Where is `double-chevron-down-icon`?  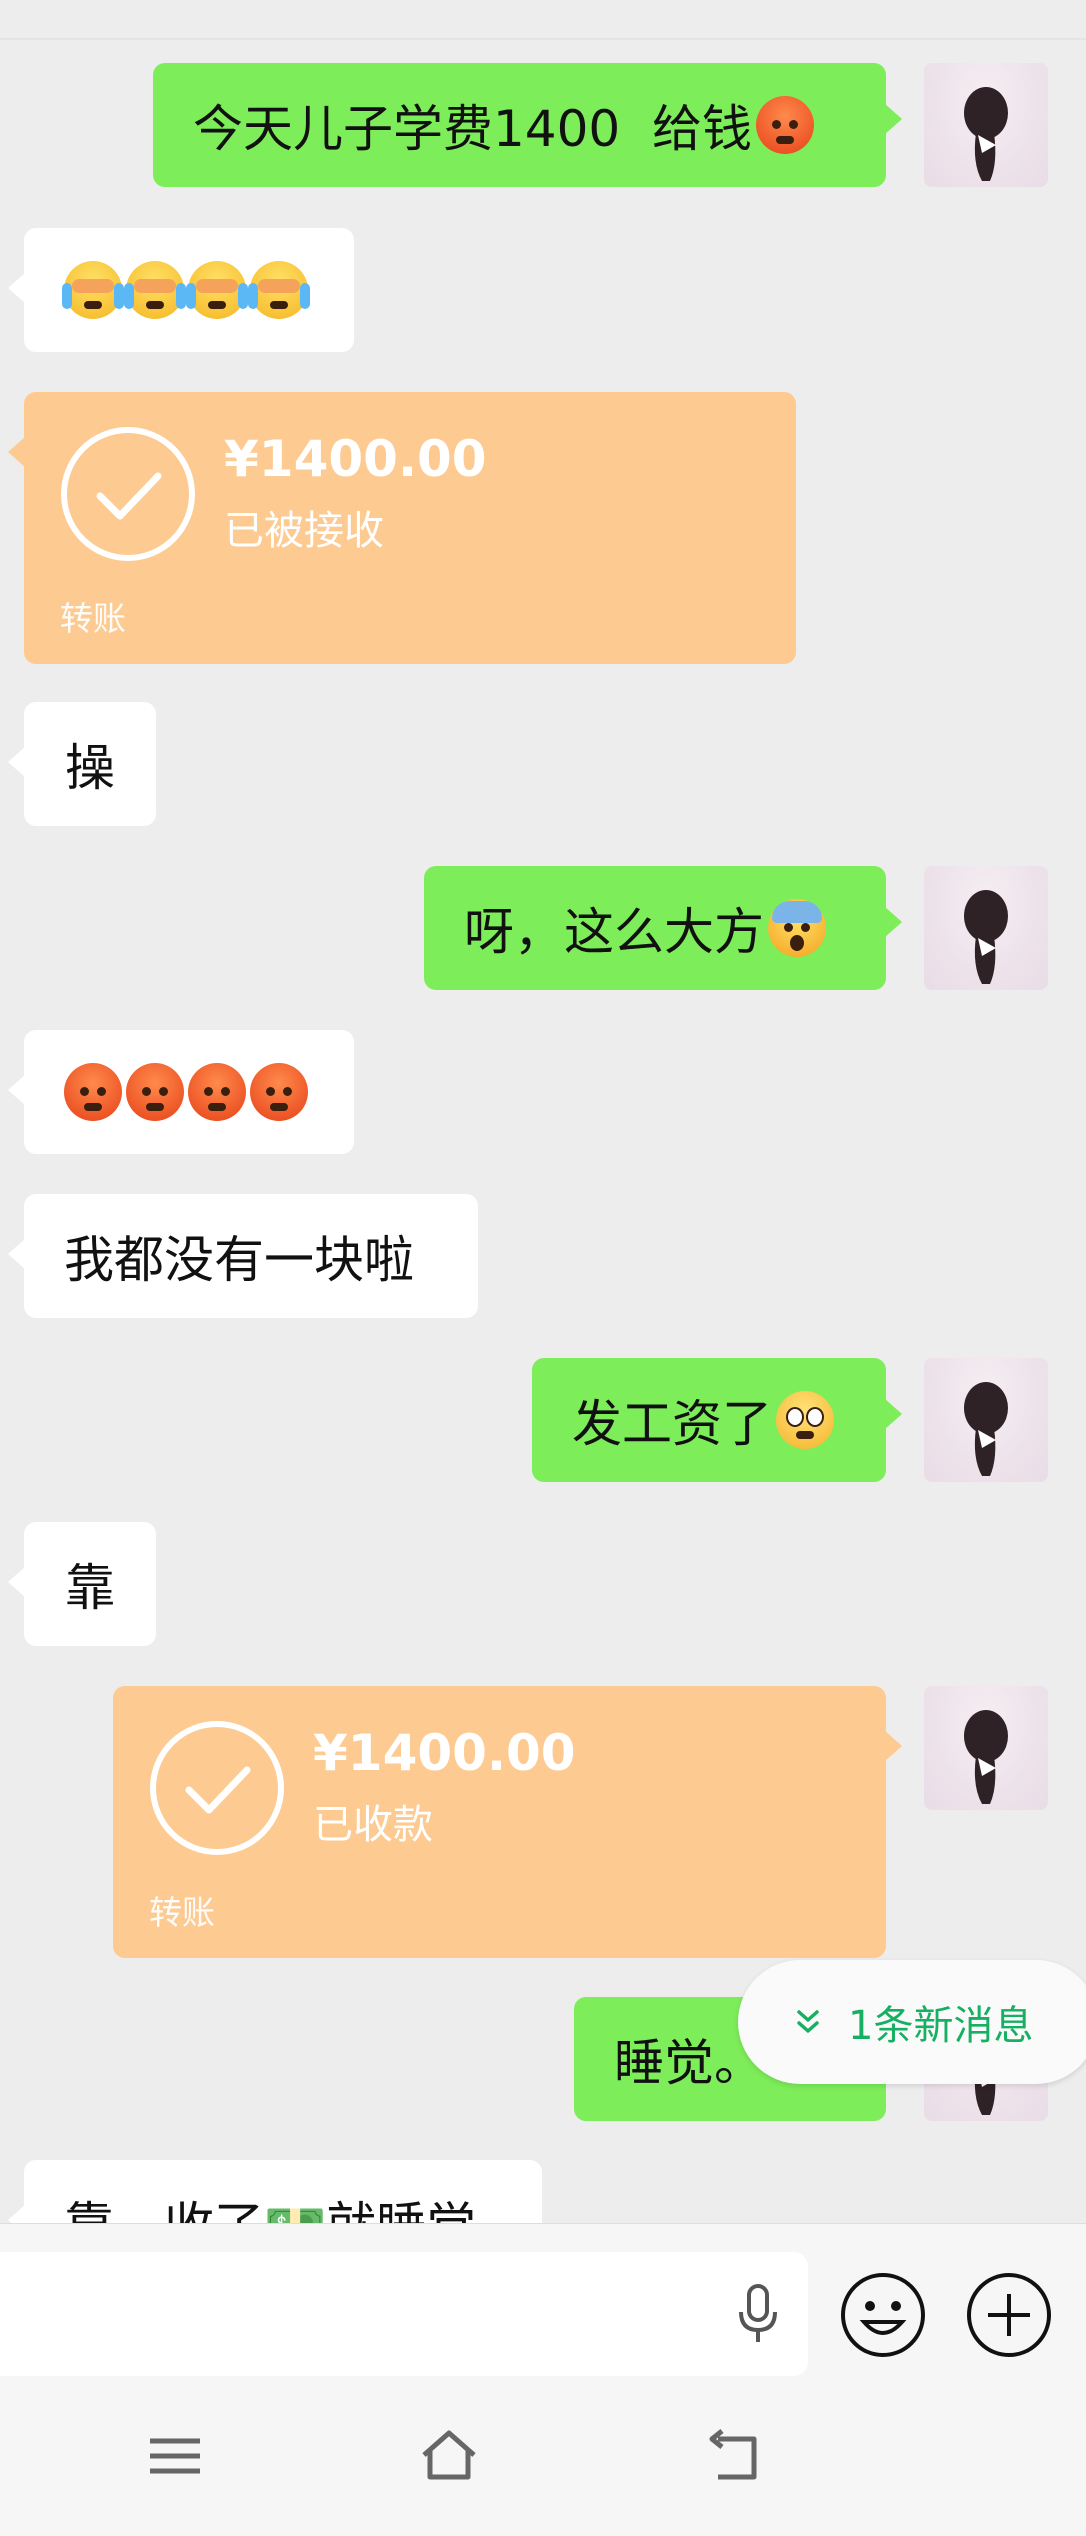
double-chevron-down-icon is located at coordinates (808, 2021).